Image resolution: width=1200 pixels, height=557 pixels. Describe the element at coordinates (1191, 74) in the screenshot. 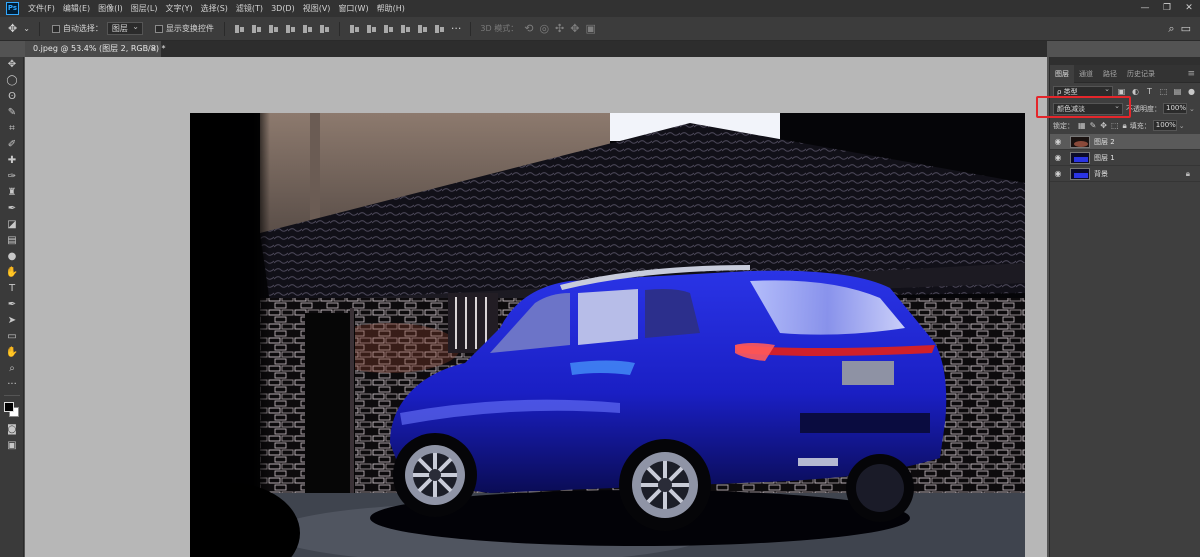

I see `panel-menu-icon: ≡` at that location.